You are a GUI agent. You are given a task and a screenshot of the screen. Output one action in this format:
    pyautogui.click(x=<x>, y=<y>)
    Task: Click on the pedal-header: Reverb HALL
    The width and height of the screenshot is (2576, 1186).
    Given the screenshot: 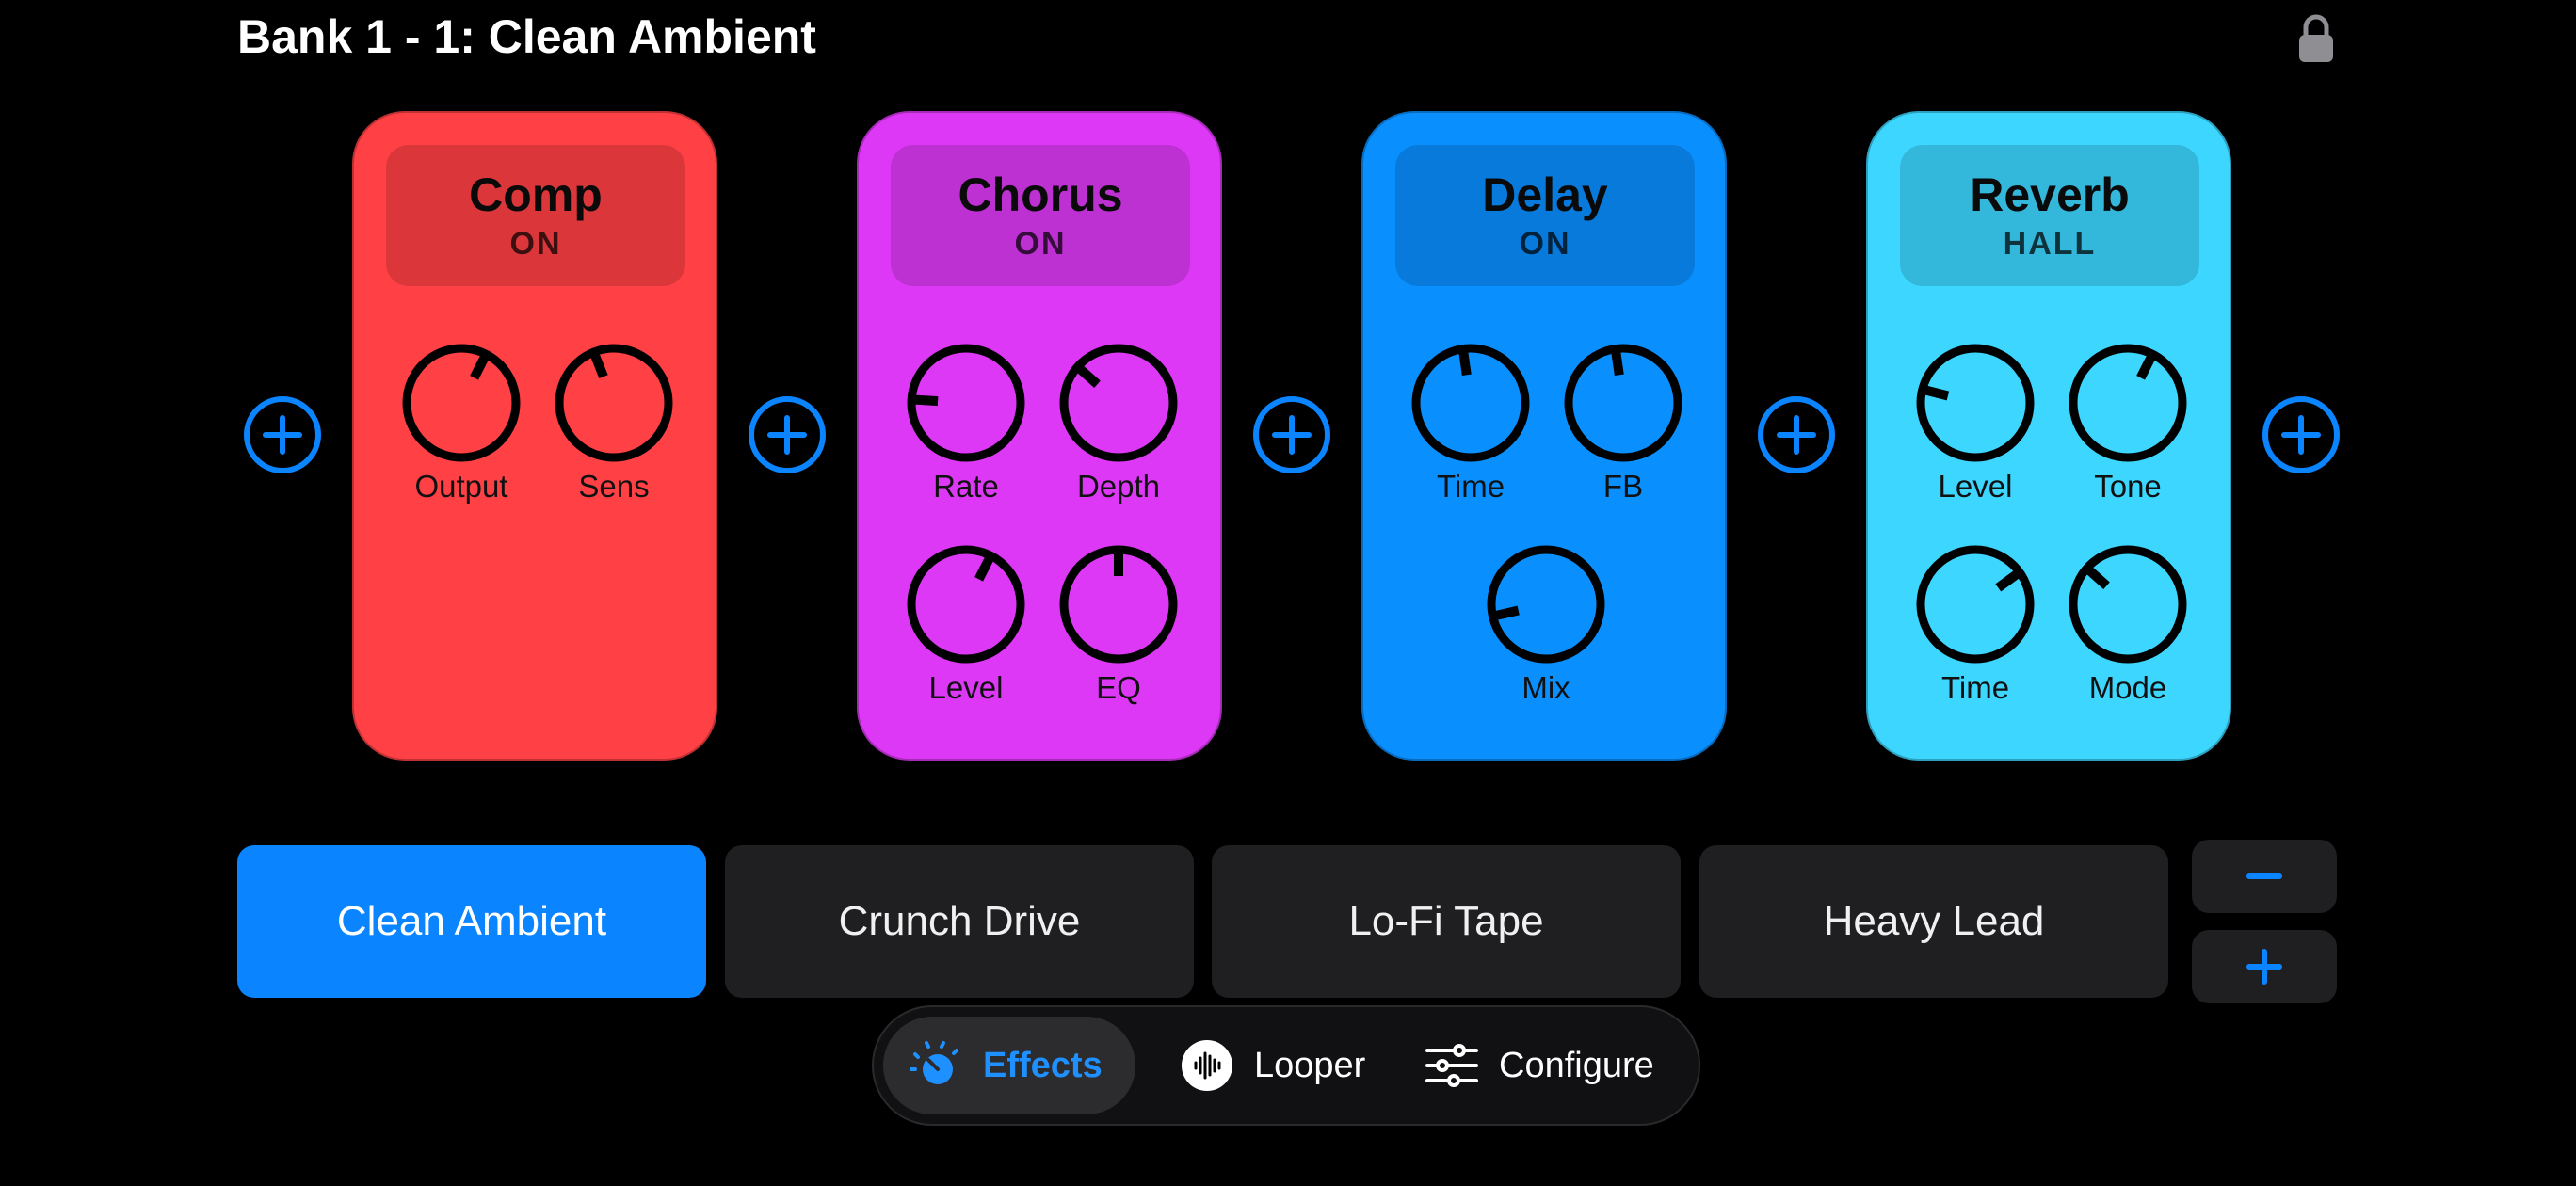 What is the action you would take?
    pyautogui.click(x=2049, y=215)
    